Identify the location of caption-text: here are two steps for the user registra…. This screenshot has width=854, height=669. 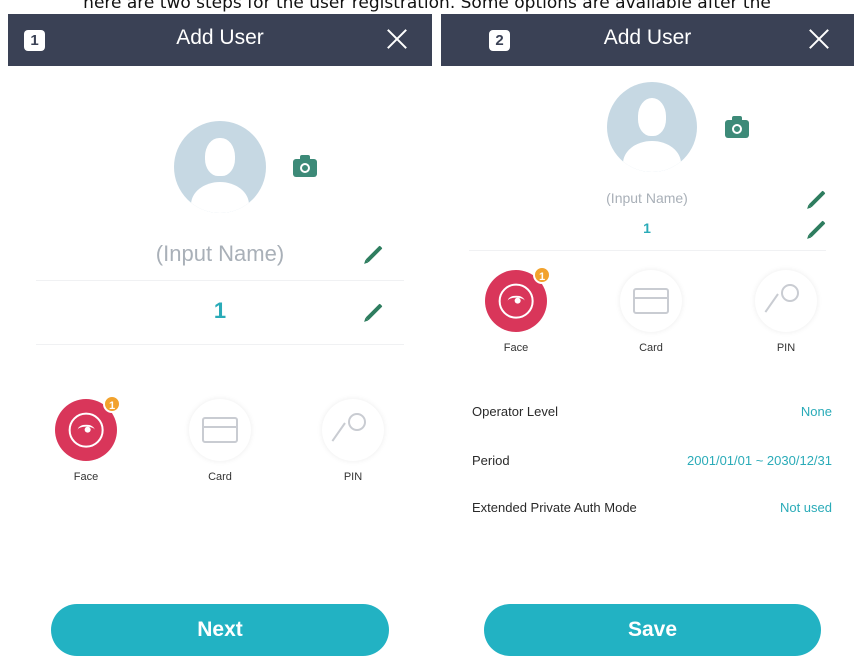
(427, 6).